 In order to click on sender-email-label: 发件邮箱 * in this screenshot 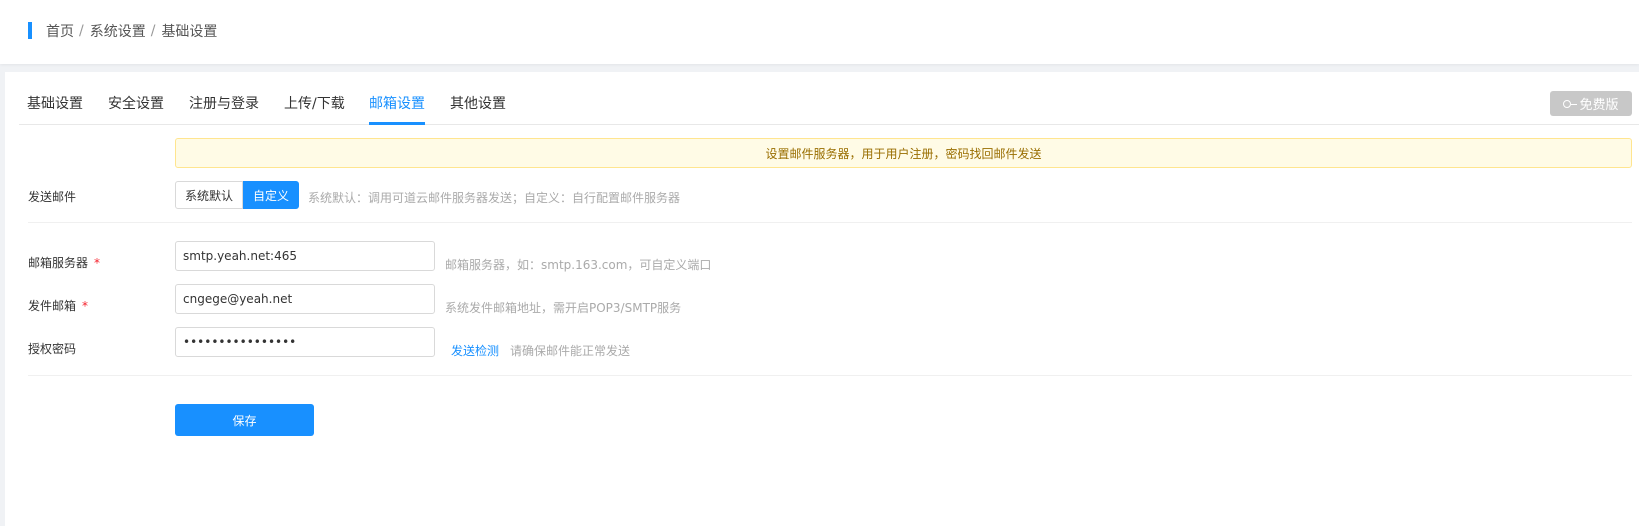, I will do `click(58, 305)`.